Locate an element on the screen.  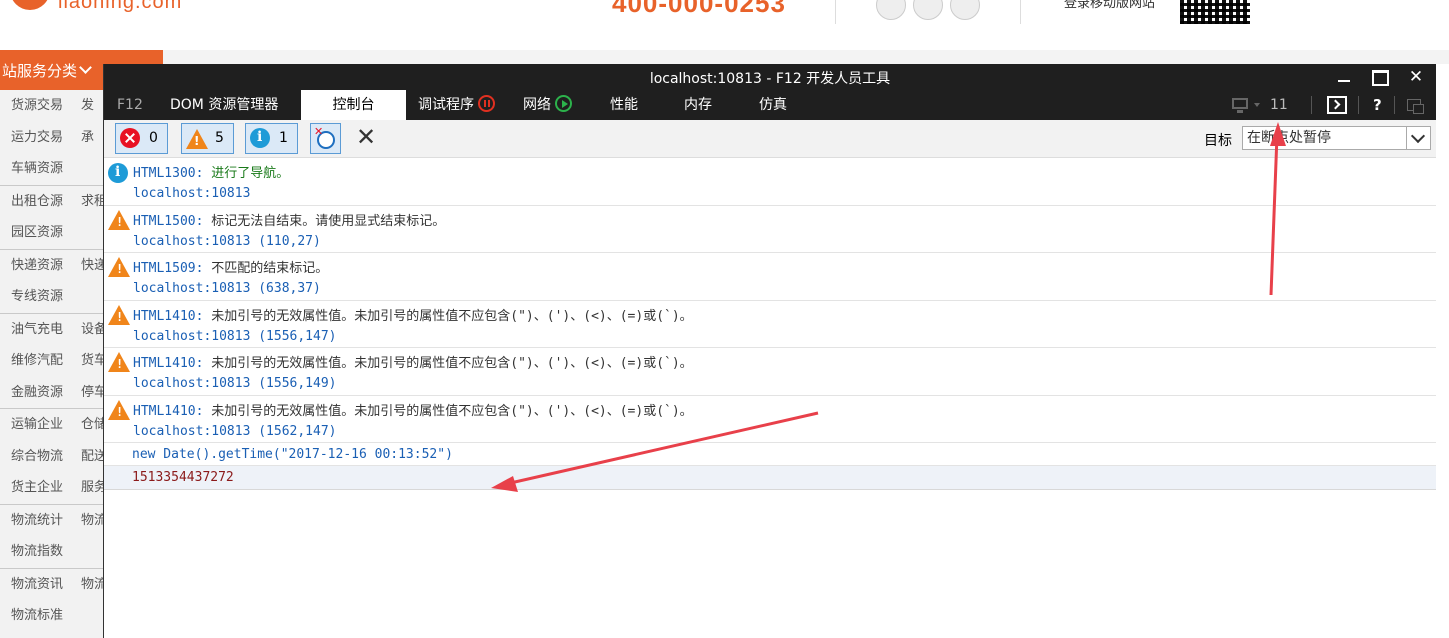
message-source-link: localhost:10813 (1562,147) is located at coordinates (235, 431).